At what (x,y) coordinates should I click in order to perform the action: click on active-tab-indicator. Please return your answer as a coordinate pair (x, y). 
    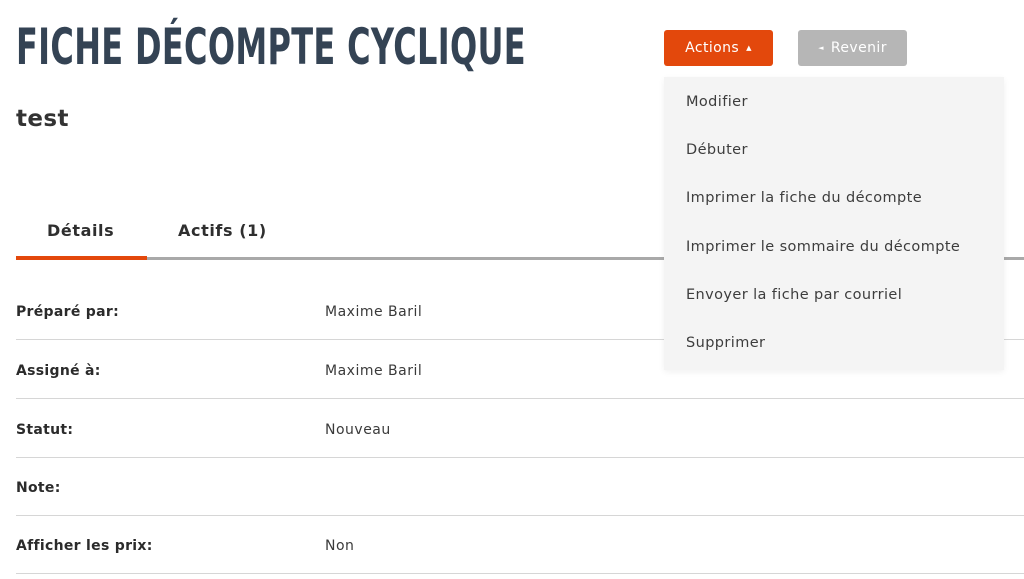
    Looking at the image, I should click on (81, 258).